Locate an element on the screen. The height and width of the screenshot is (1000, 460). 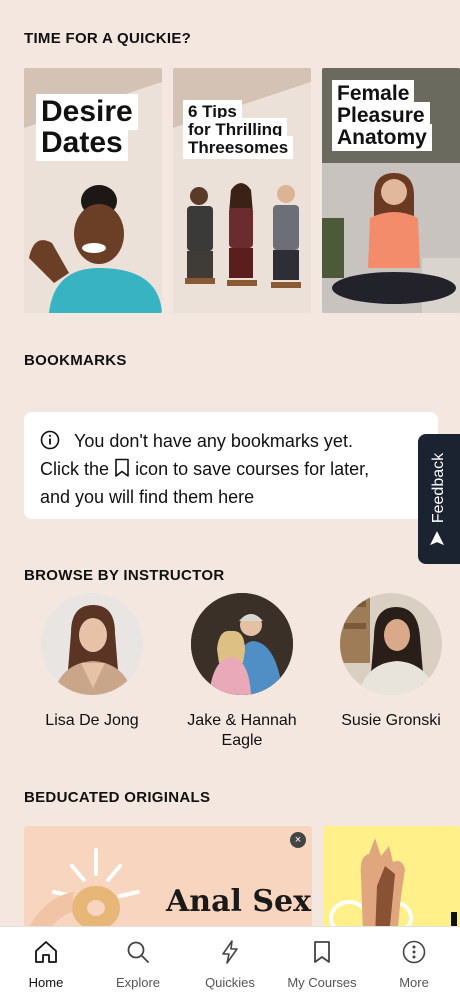
quickie-card-threesomes: 6 Tips for Thrilling Threesomes is located at coordinates (242, 190).